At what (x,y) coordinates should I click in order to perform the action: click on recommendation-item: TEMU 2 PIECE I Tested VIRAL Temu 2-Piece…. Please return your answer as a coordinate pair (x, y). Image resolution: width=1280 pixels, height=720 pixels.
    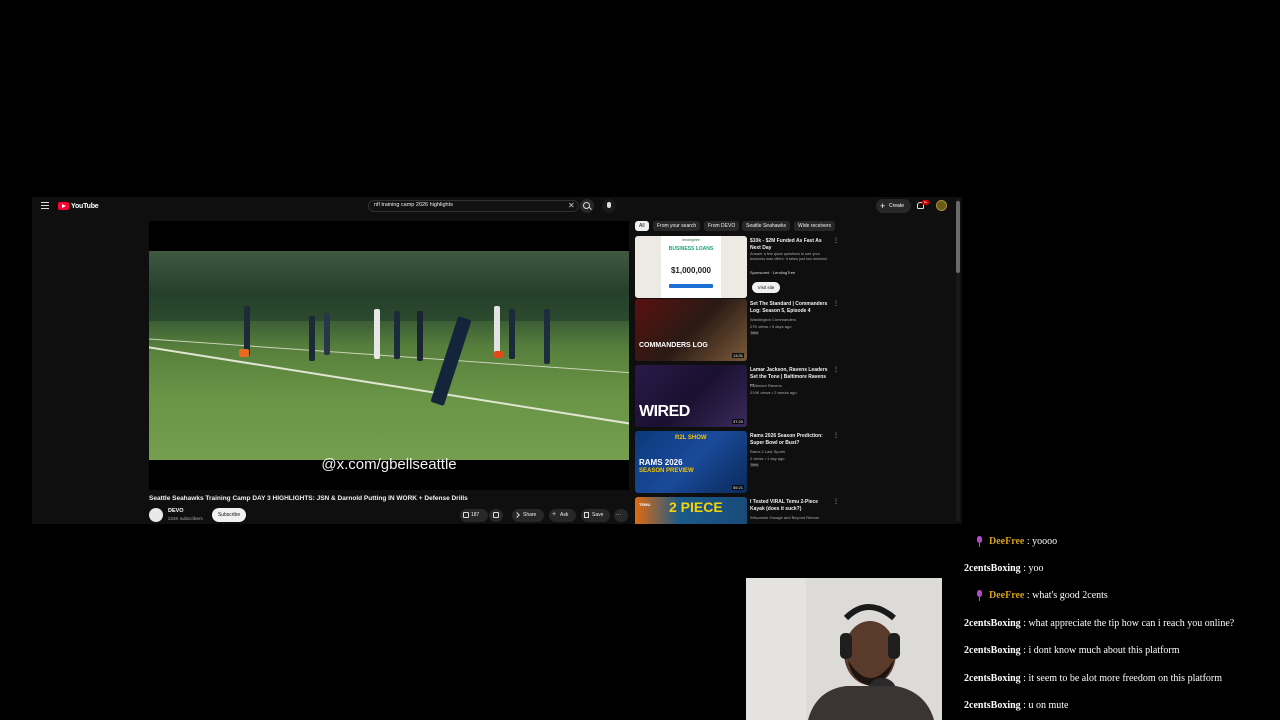
    Looking at the image, I should click on (737, 510).